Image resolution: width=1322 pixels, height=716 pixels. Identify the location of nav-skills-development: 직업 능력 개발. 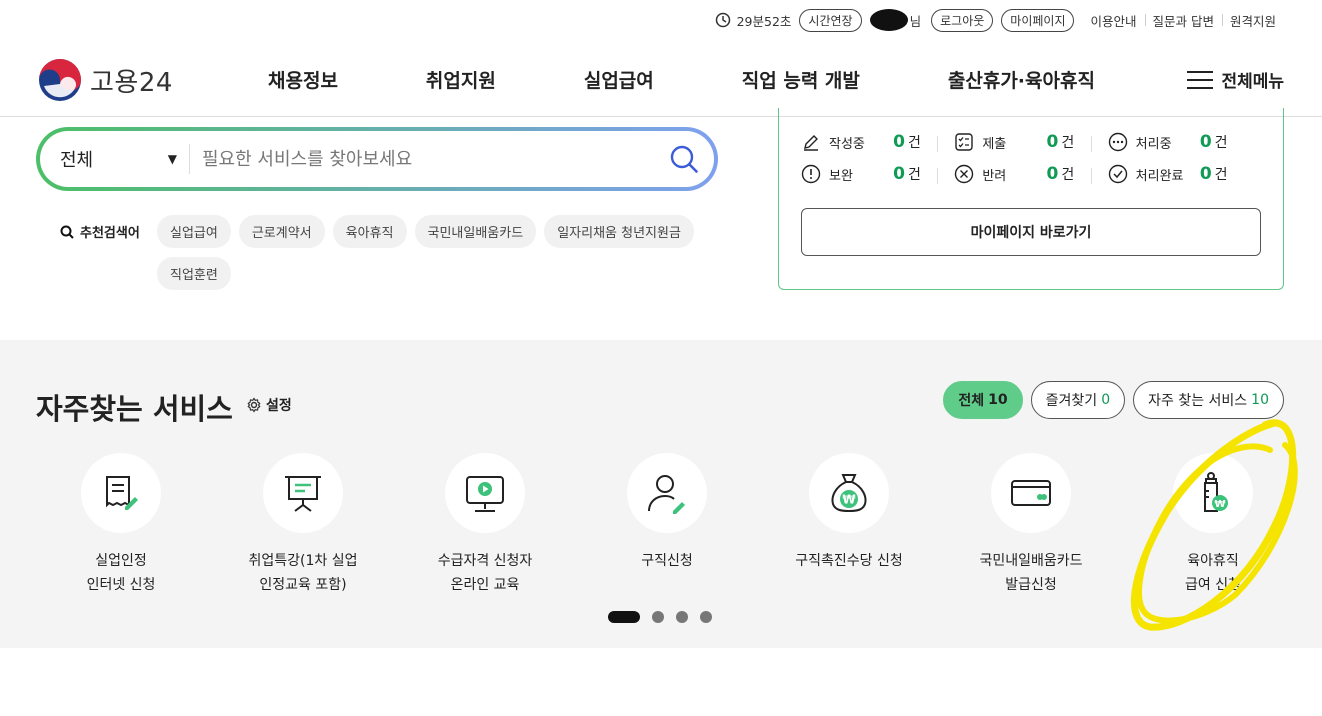
(801, 79).